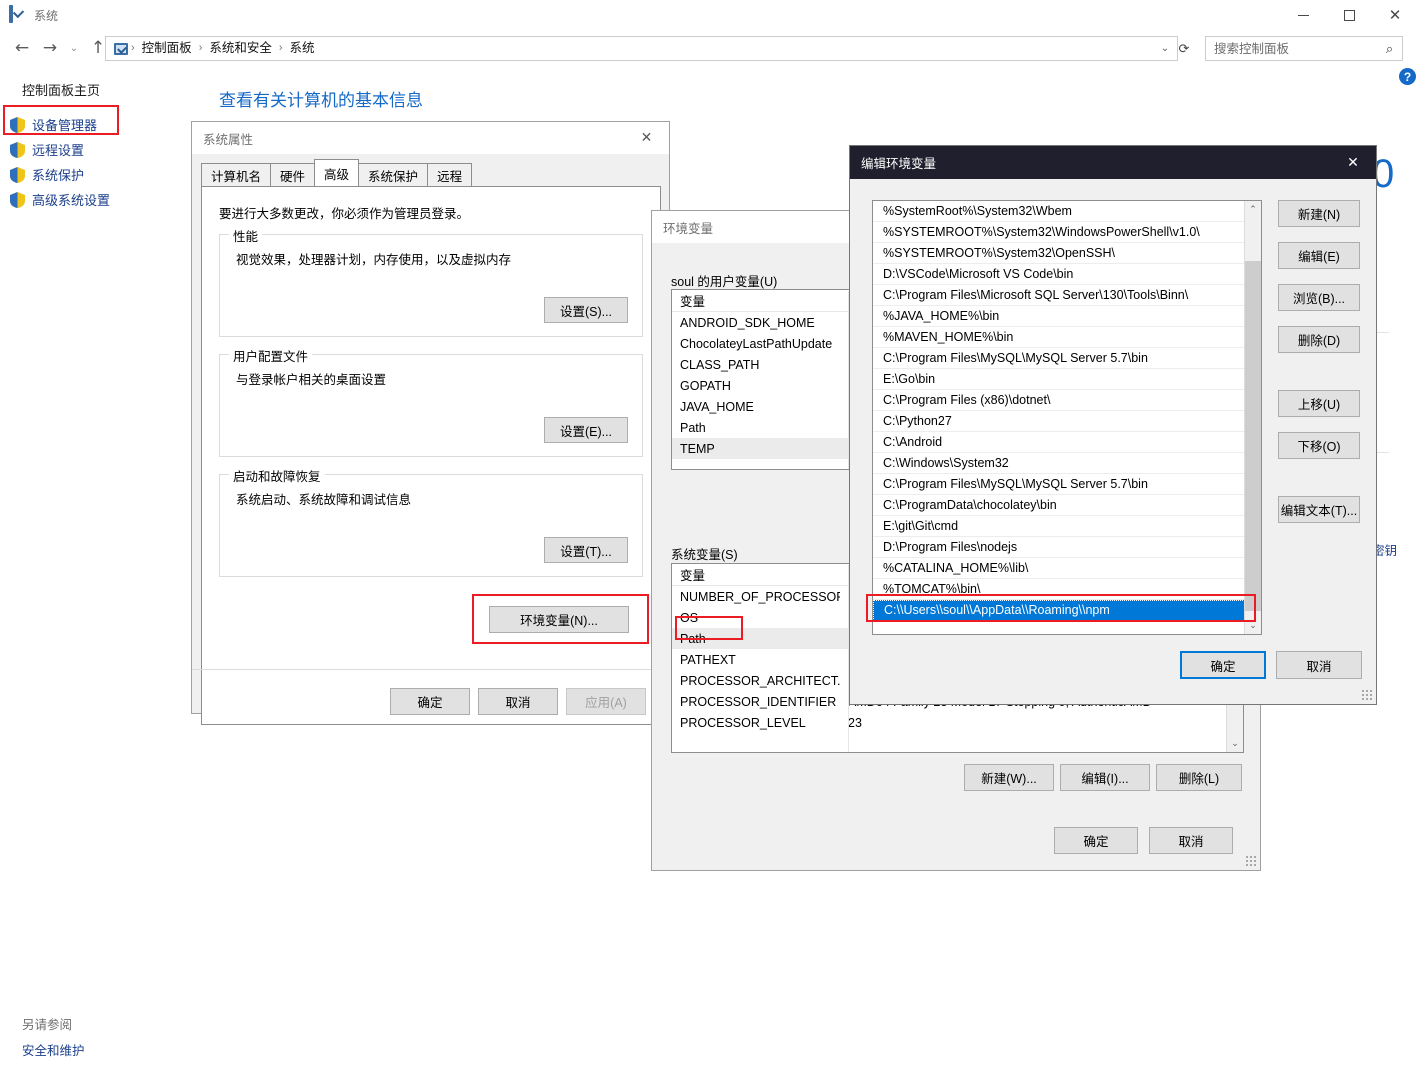 The width and height of the screenshot is (1418, 1075). What do you see at coordinates (1067, 568) in the screenshot?
I see `list-item: %CATALINA_HOME%\lib\` at bounding box center [1067, 568].